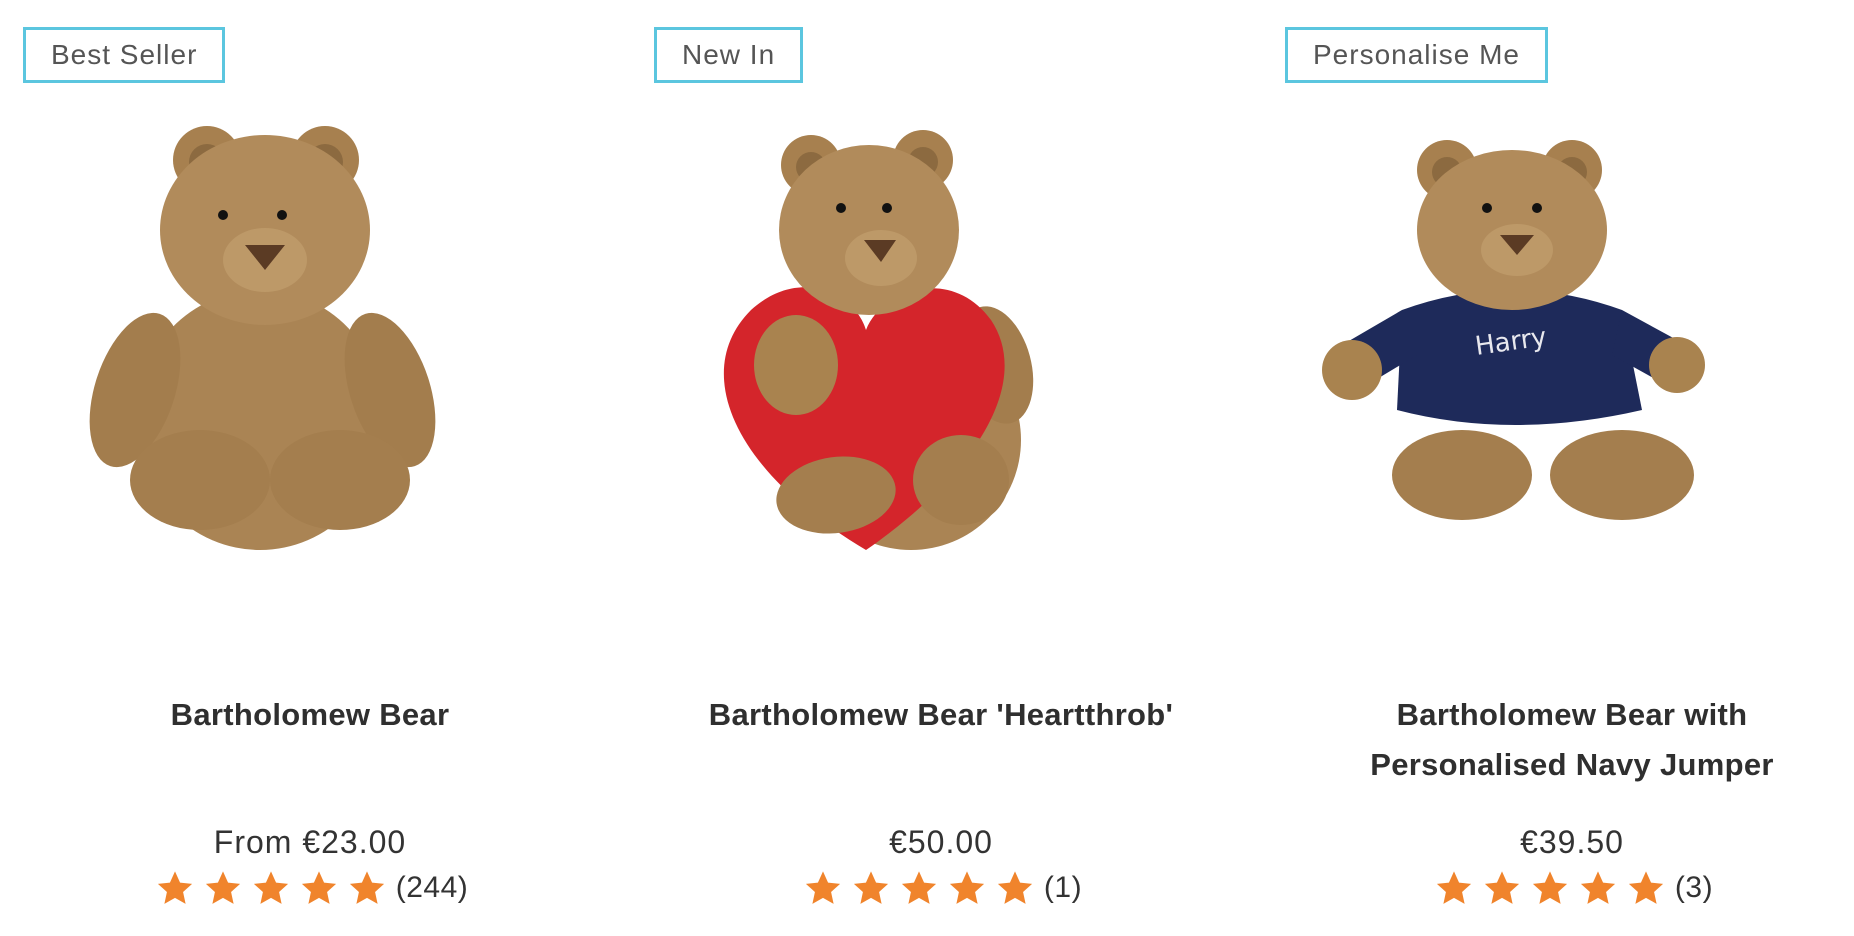  I want to click on product-price: €39.50, so click(1572, 842).